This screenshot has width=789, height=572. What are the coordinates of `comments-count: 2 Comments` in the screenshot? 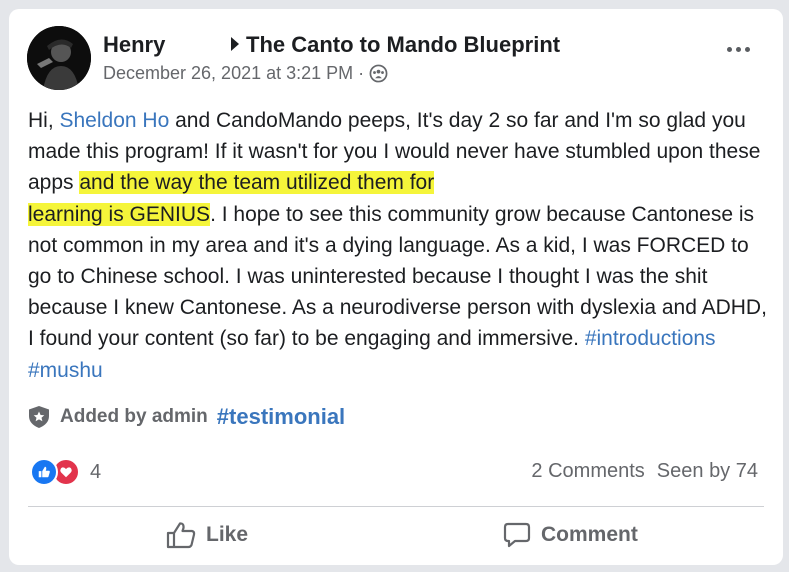 It's located at (587, 471).